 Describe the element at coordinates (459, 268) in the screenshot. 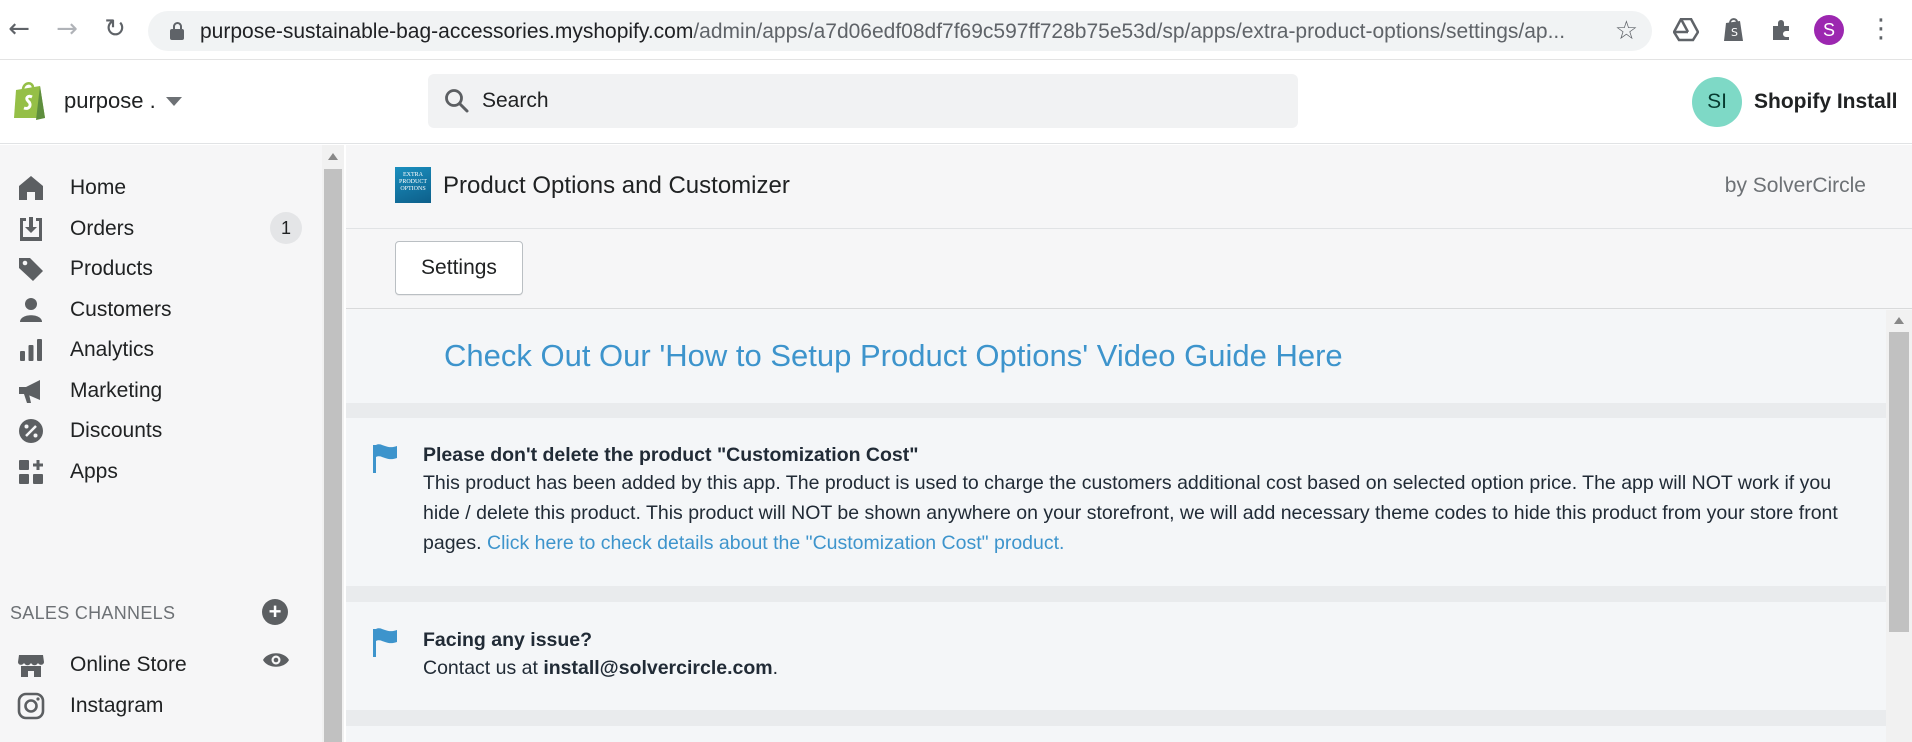

I see `settings-button: Settings` at that location.